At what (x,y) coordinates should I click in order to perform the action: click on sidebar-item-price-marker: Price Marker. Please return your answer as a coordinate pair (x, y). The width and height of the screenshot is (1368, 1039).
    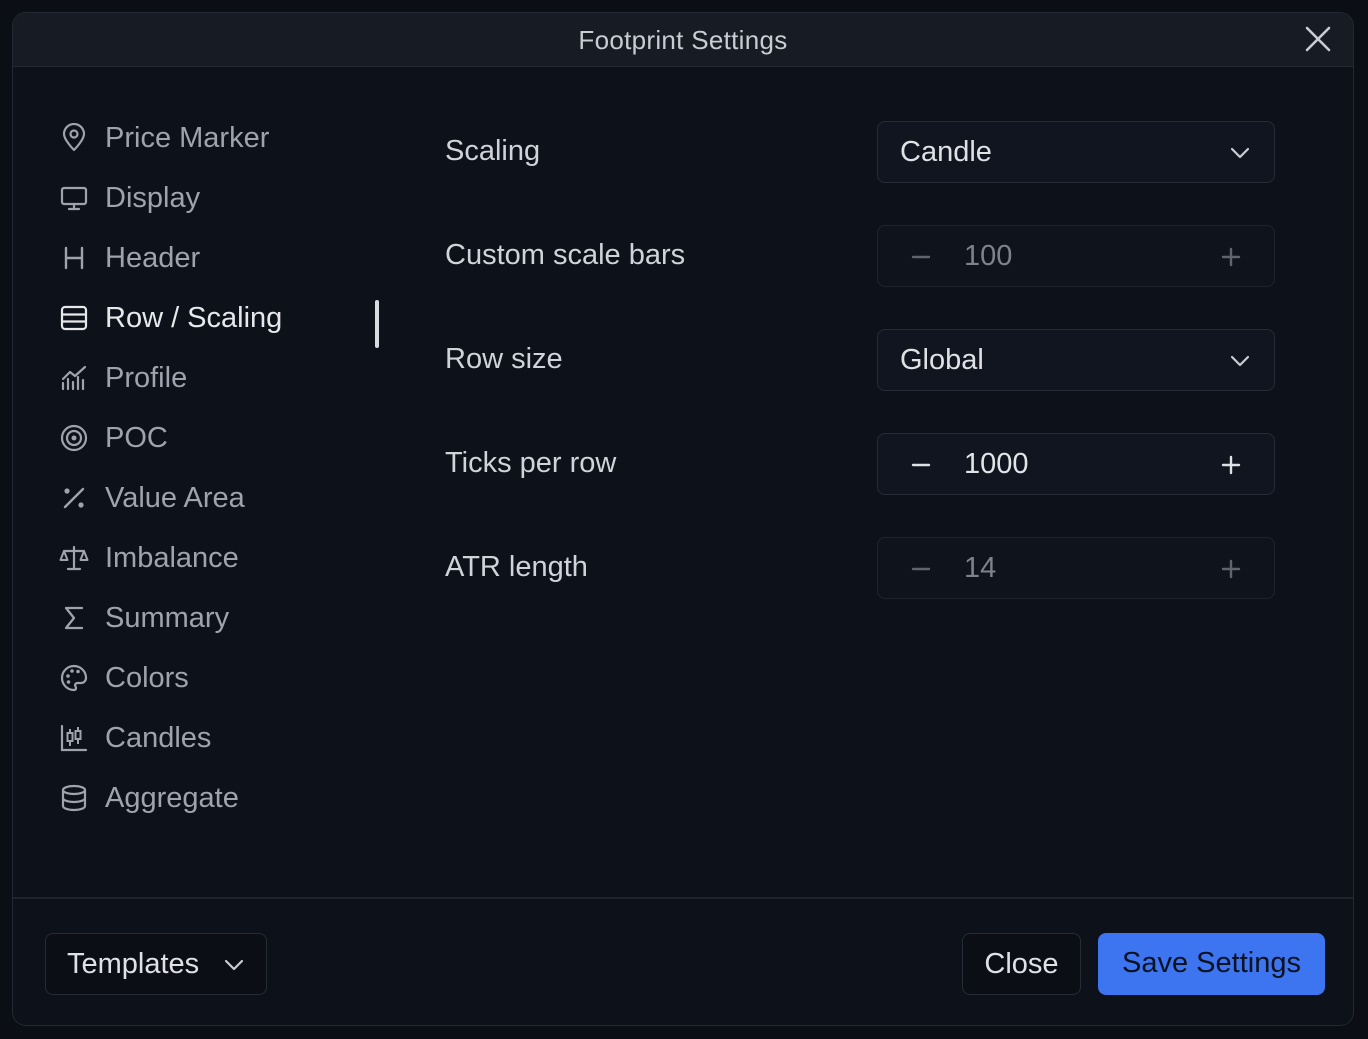
    Looking at the image, I should click on (224, 138).